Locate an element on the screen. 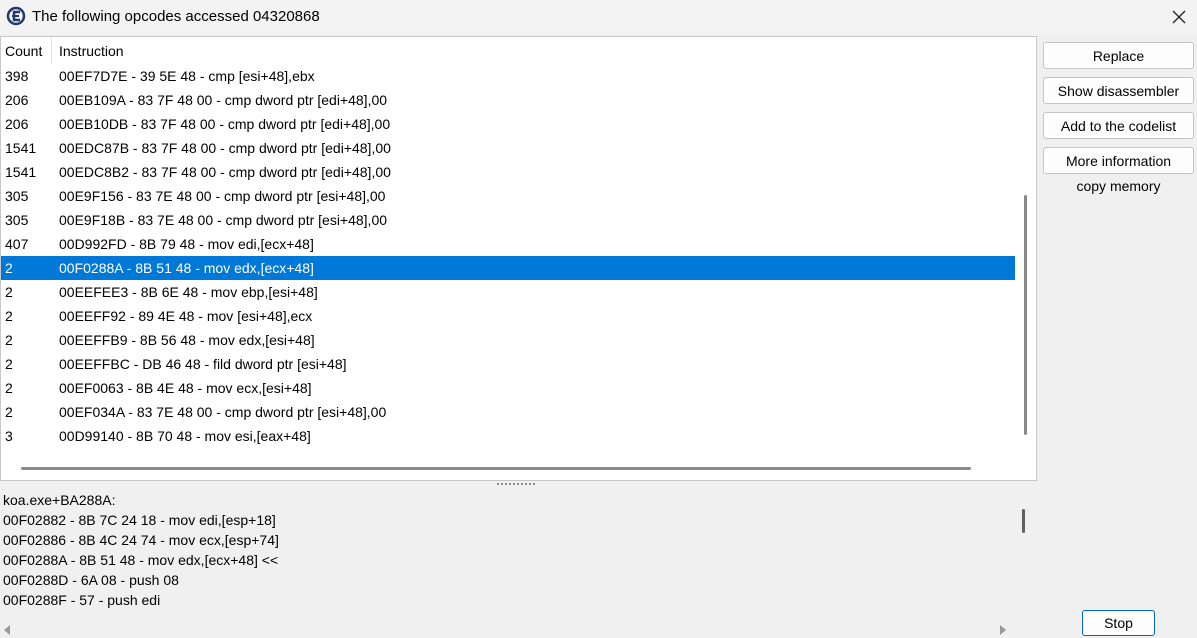 This screenshot has width=1197, height=638. list-vertical-scrollbar is located at coordinates (1025, 315).